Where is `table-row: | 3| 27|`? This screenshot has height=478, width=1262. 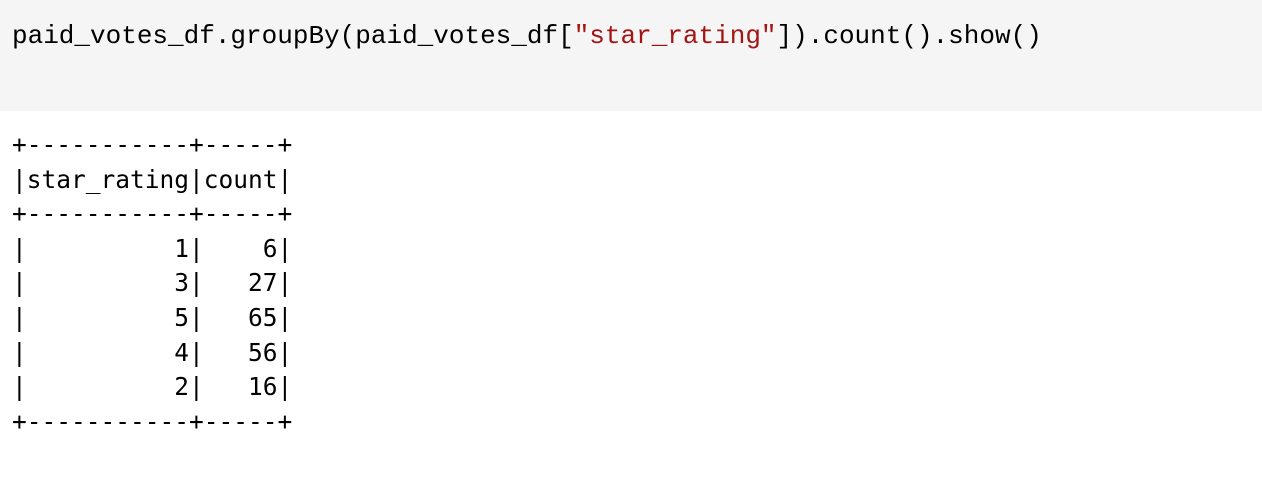
table-row: | 3| 27| is located at coordinates (152, 283).